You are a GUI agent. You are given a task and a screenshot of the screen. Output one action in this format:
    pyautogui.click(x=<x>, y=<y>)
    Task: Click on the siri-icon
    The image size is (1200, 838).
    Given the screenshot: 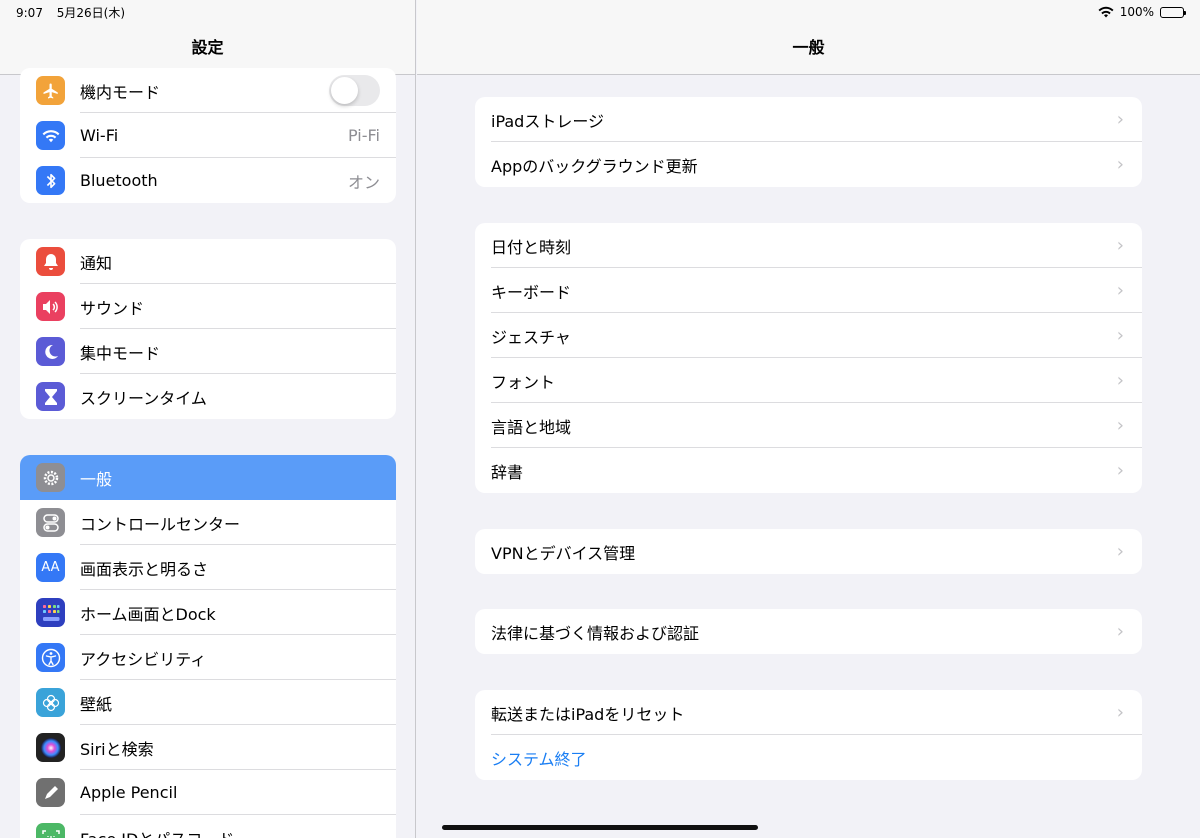 What is the action you would take?
    pyautogui.click(x=50, y=747)
    